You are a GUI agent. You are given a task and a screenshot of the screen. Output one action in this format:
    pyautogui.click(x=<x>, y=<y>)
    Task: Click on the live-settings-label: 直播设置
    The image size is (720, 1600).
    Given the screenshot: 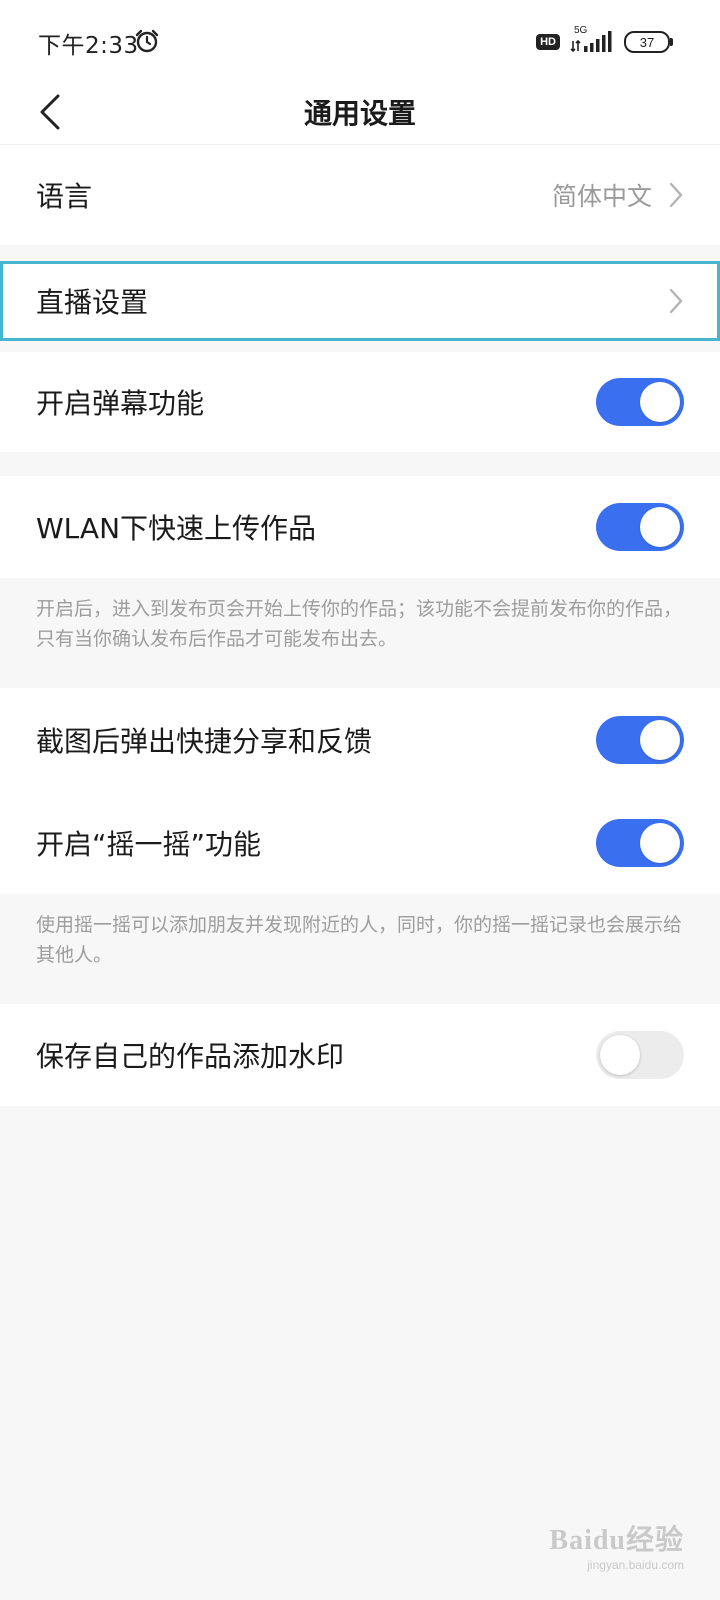 What is the action you would take?
    pyautogui.click(x=92, y=302)
    